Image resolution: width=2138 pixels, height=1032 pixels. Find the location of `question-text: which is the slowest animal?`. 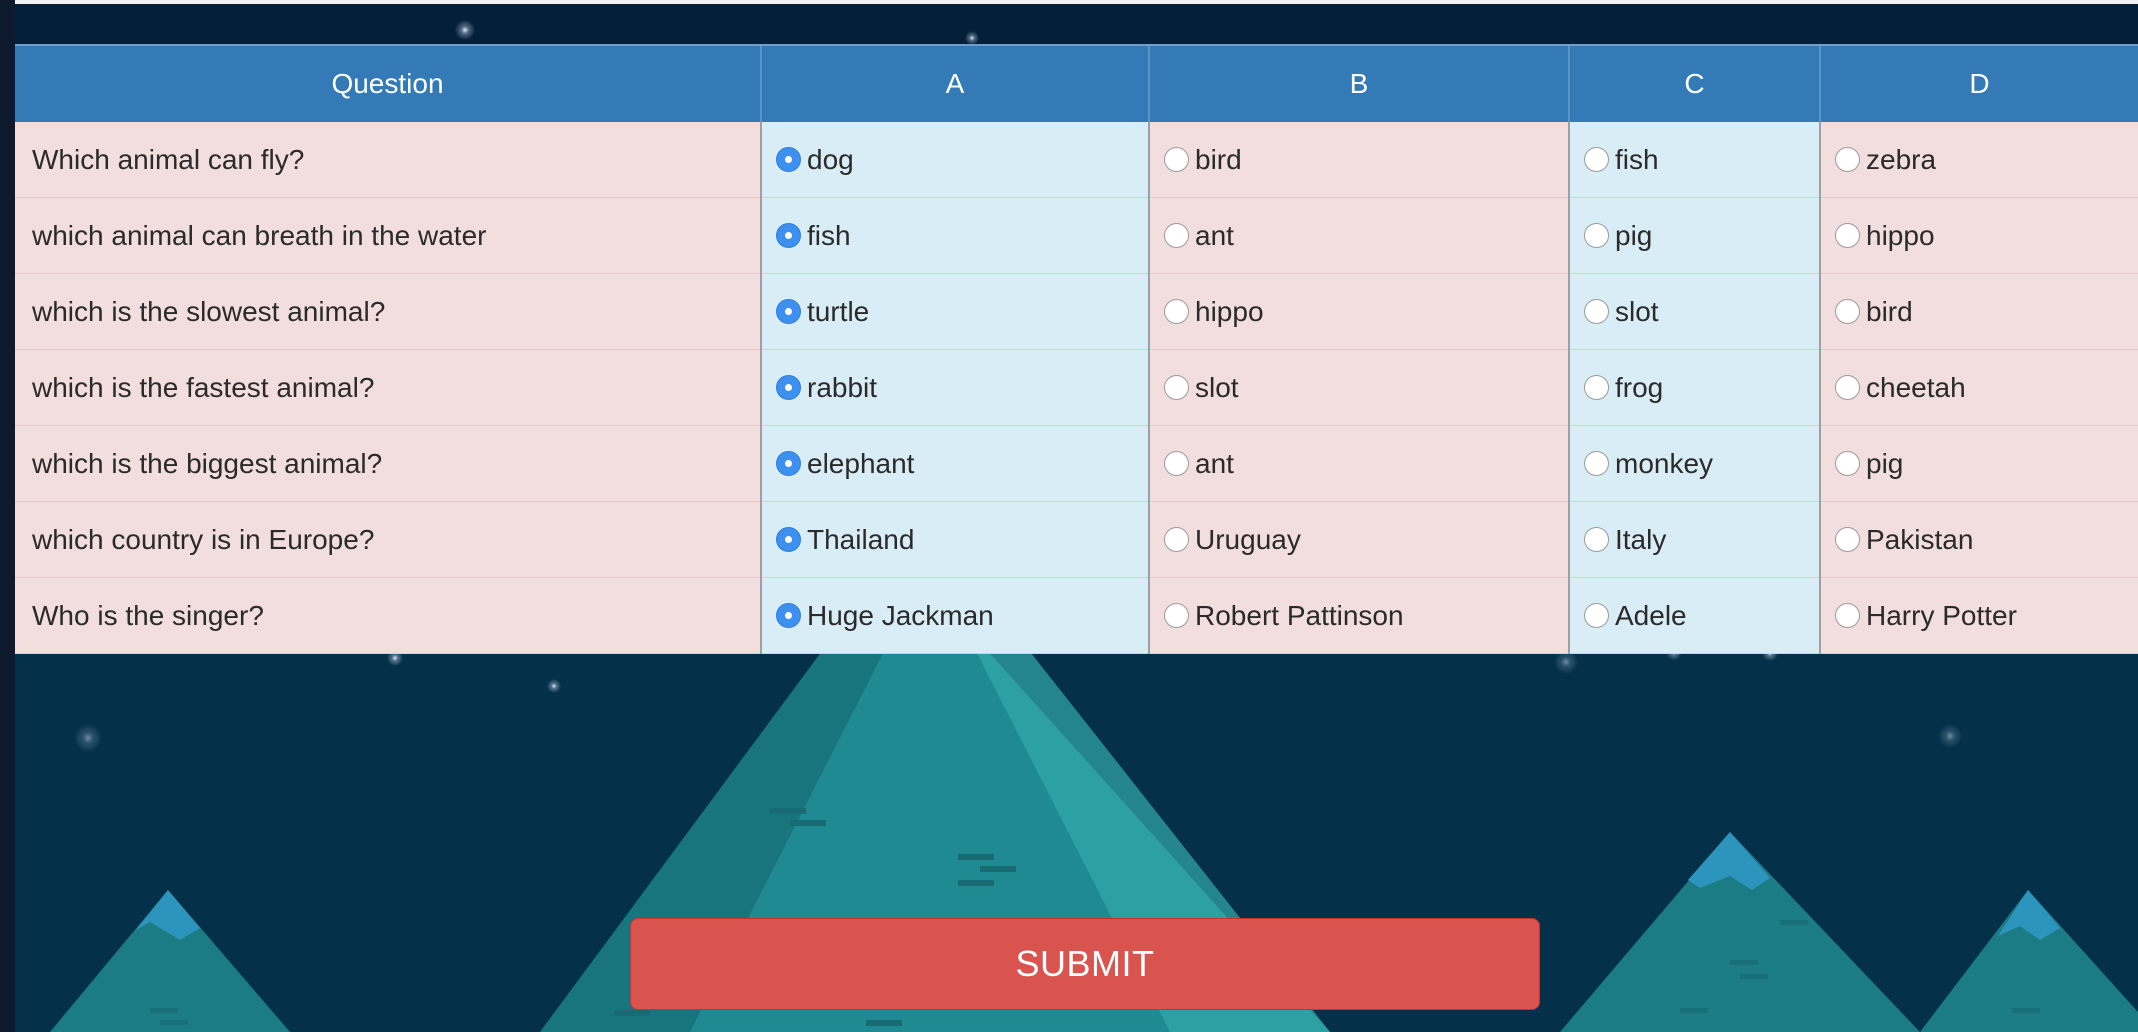

question-text: which is the slowest animal? is located at coordinates (388, 311).